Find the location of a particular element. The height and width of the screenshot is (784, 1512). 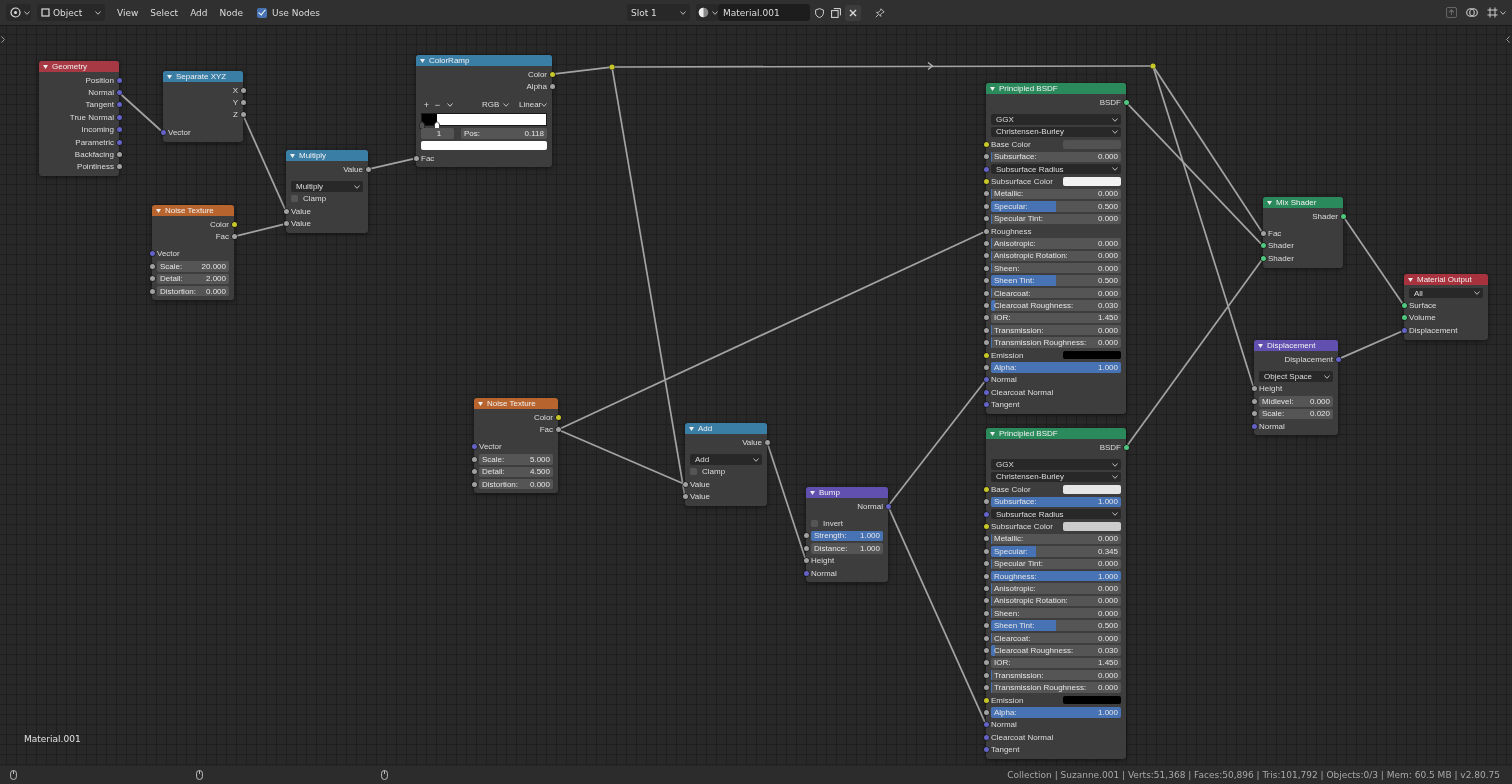

number-field: Distortion: 0.000 is located at coordinates (516, 484).